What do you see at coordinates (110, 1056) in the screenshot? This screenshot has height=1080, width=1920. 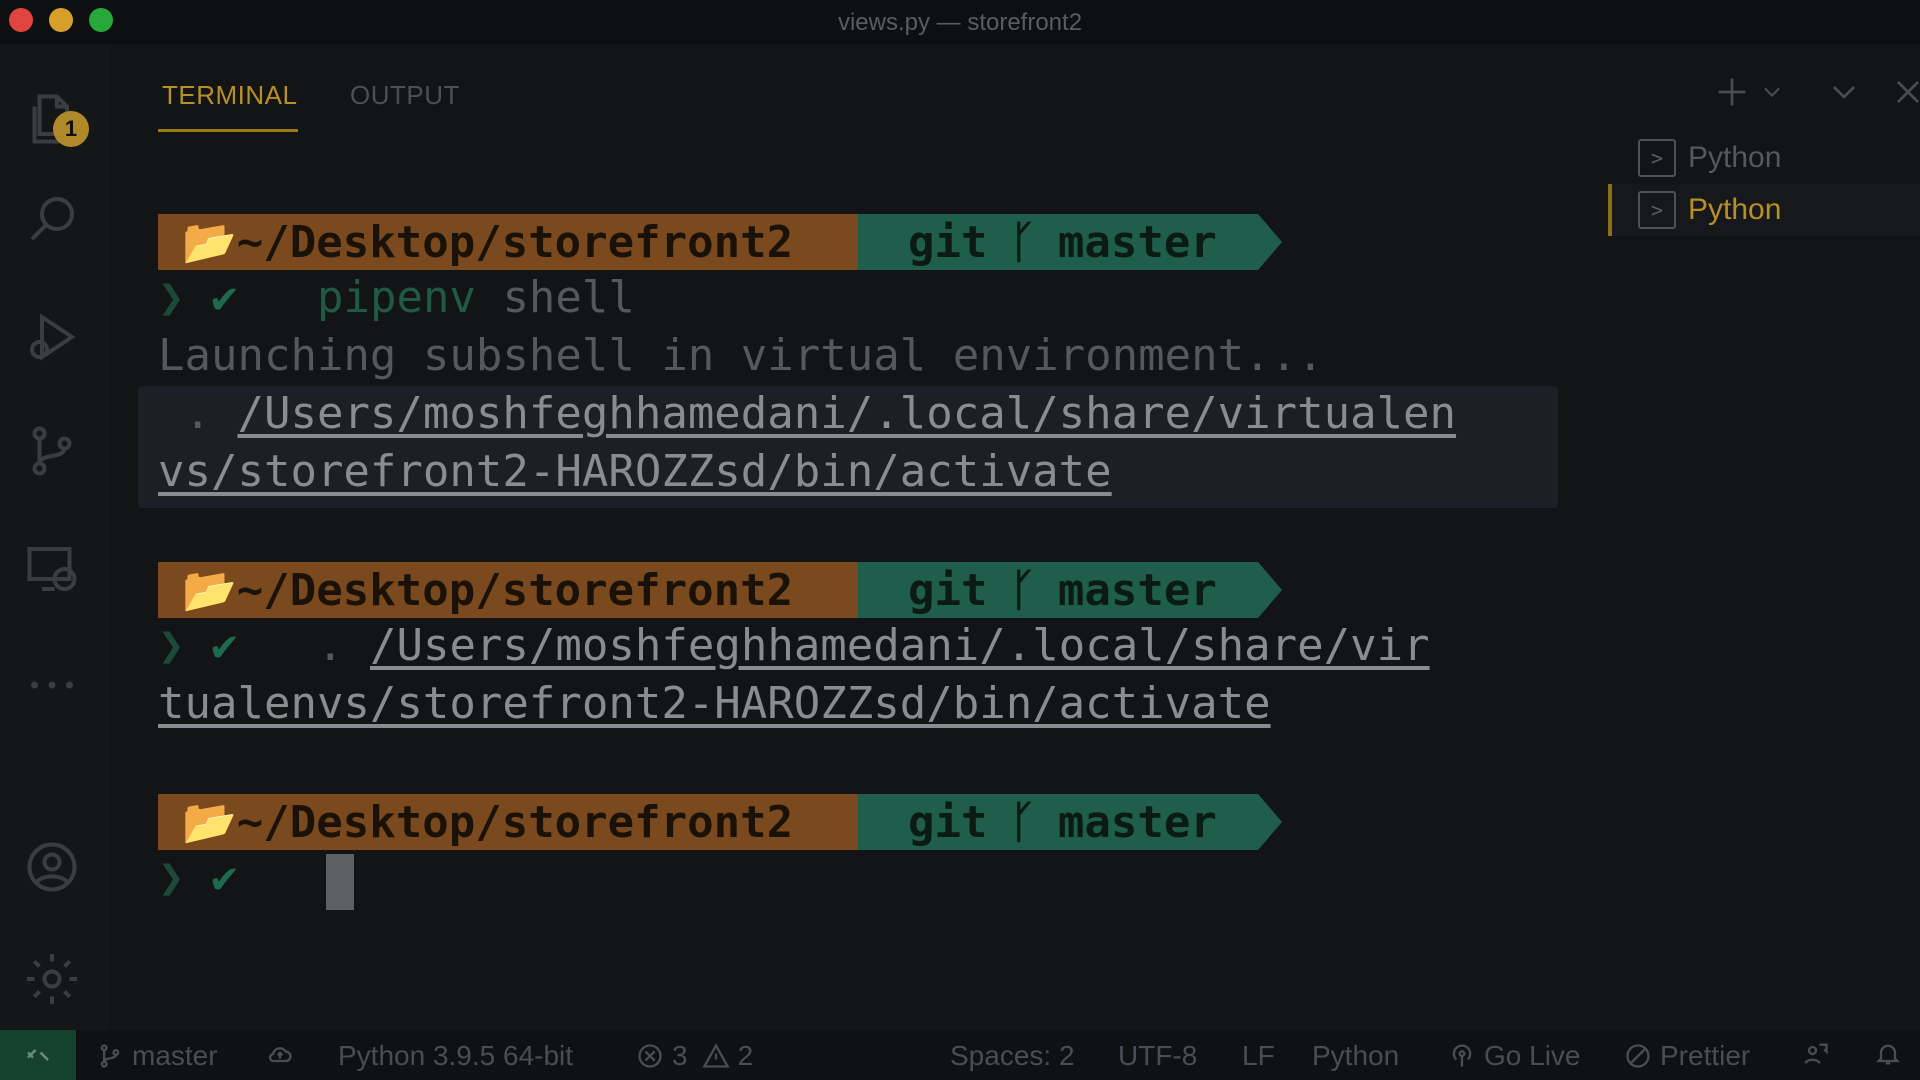 I see `git-branch-icon` at bounding box center [110, 1056].